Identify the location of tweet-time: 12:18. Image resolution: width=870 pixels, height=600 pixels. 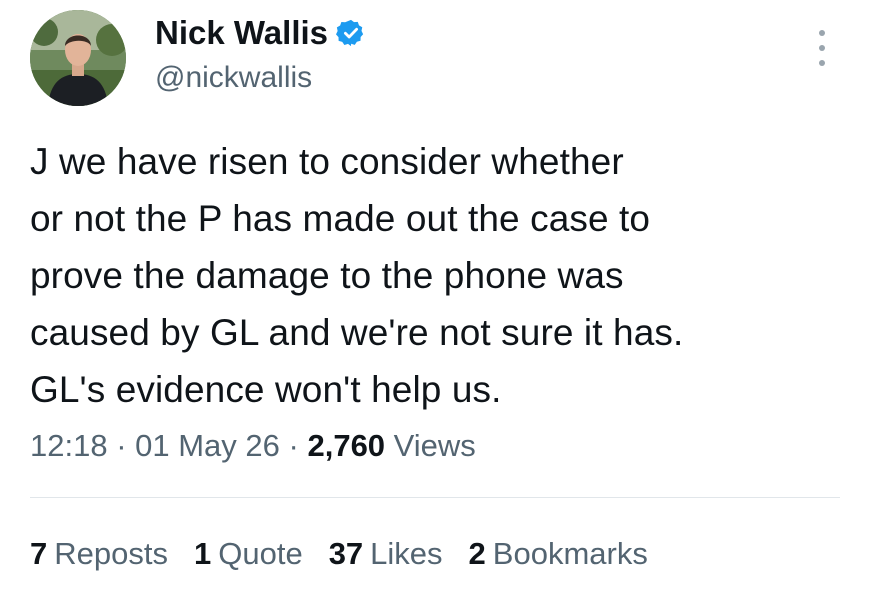
(69, 445).